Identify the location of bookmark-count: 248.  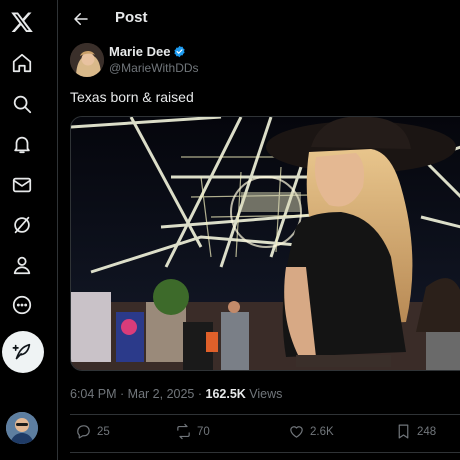
(427, 431).